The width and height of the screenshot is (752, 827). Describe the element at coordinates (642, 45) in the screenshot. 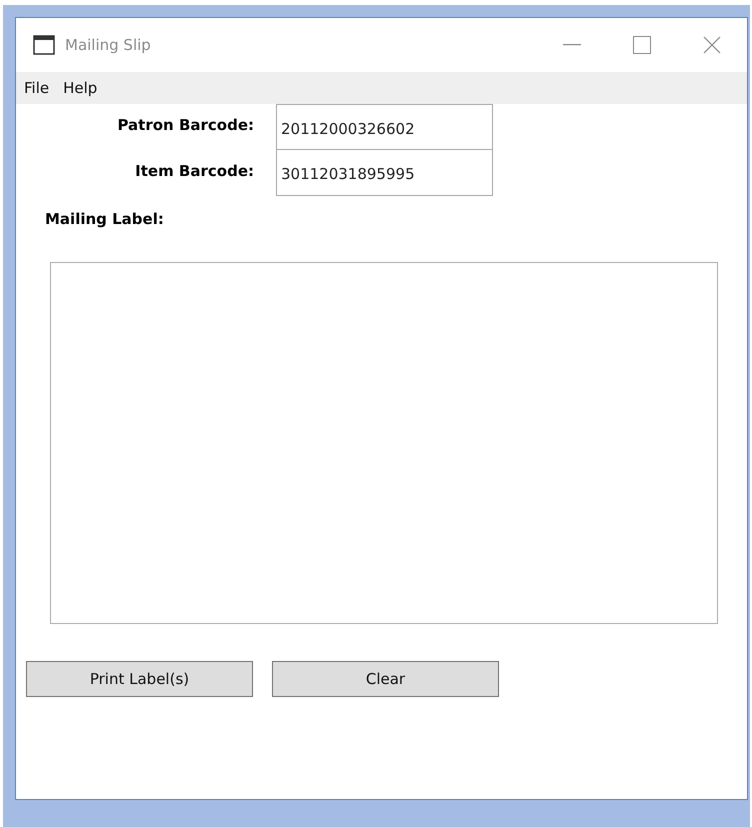

I see `maximize-icon` at that location.